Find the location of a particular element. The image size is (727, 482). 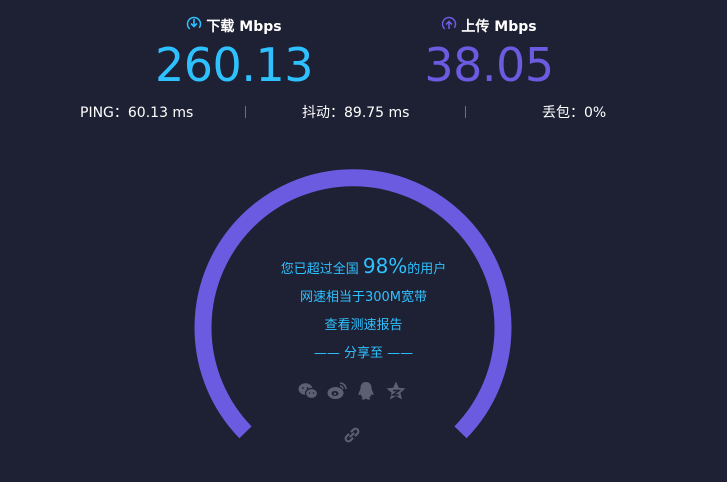

jitter-stat: 抖动：89.75 ms is located at coordinates (356, 113).